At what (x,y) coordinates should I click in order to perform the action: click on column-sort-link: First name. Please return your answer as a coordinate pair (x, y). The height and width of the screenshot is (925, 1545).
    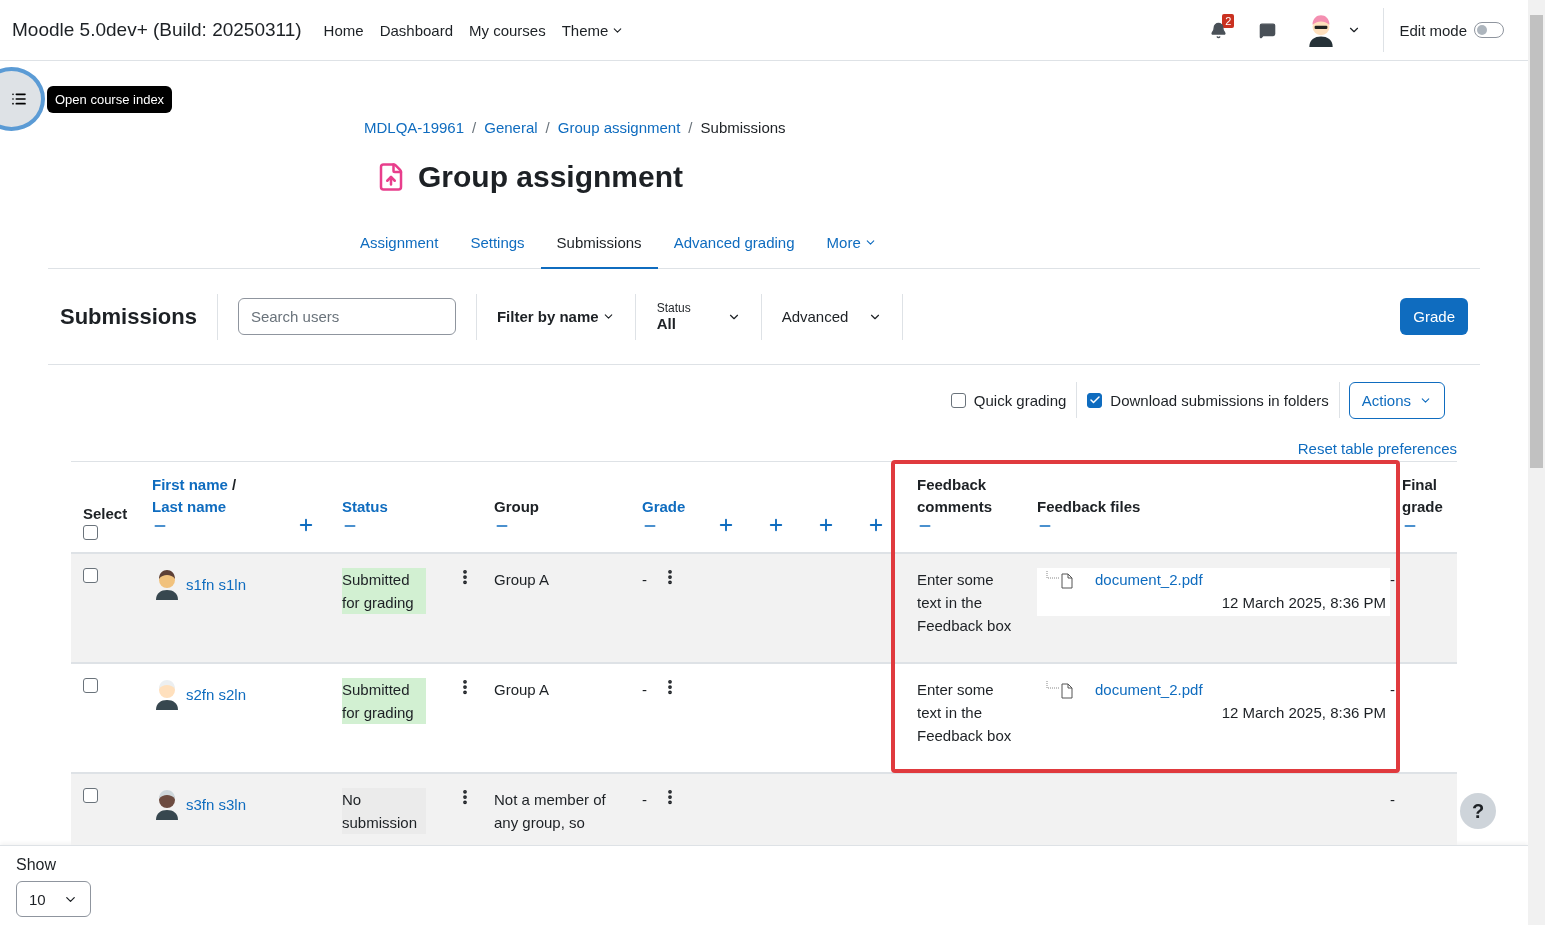
    Looking at the image, I should click on (190, 484).